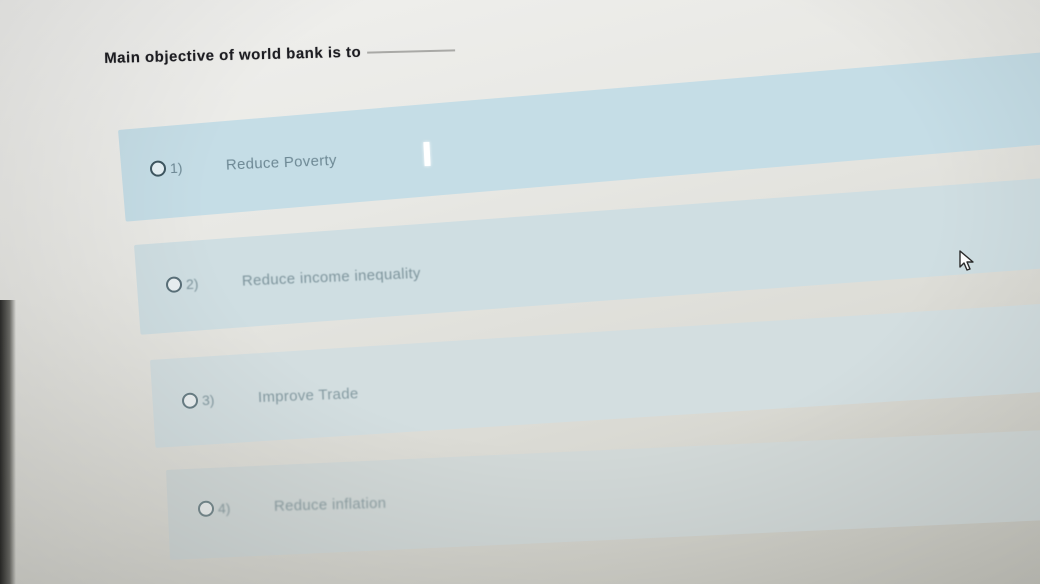 The height and width of the screenshot is (584, 1040). What do you see at coordinates (427, 154) in the screenshot?
I see `text-caret` at bounding box center [427, 154].